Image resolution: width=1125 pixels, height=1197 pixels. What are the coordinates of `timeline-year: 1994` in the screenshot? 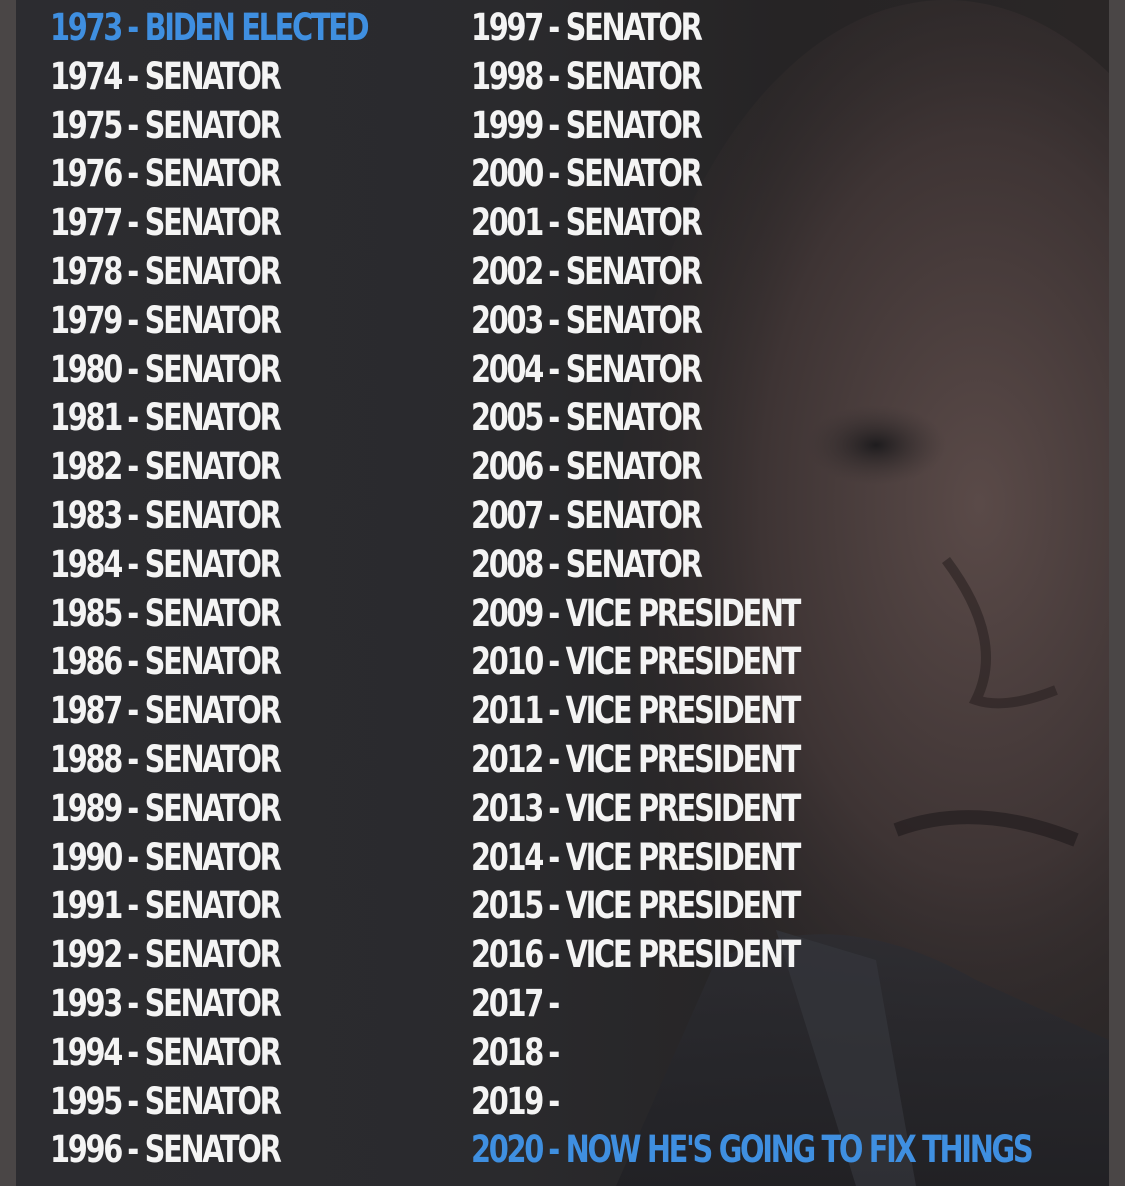 It's located at (86, 1052).